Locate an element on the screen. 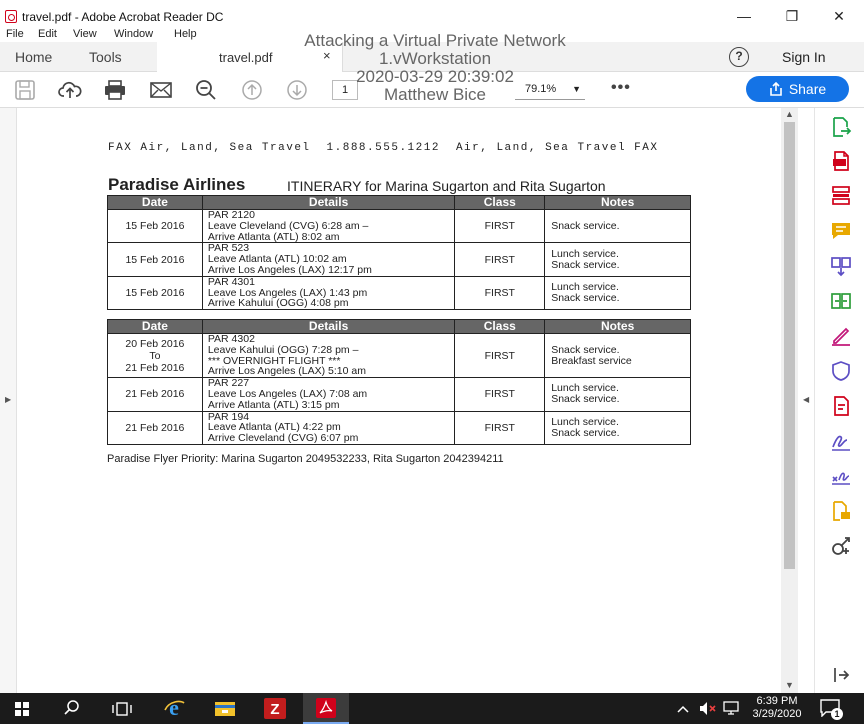 This screenshot has width=864, height=724. scrollbar-thumb is located at coordinates (789, 345).